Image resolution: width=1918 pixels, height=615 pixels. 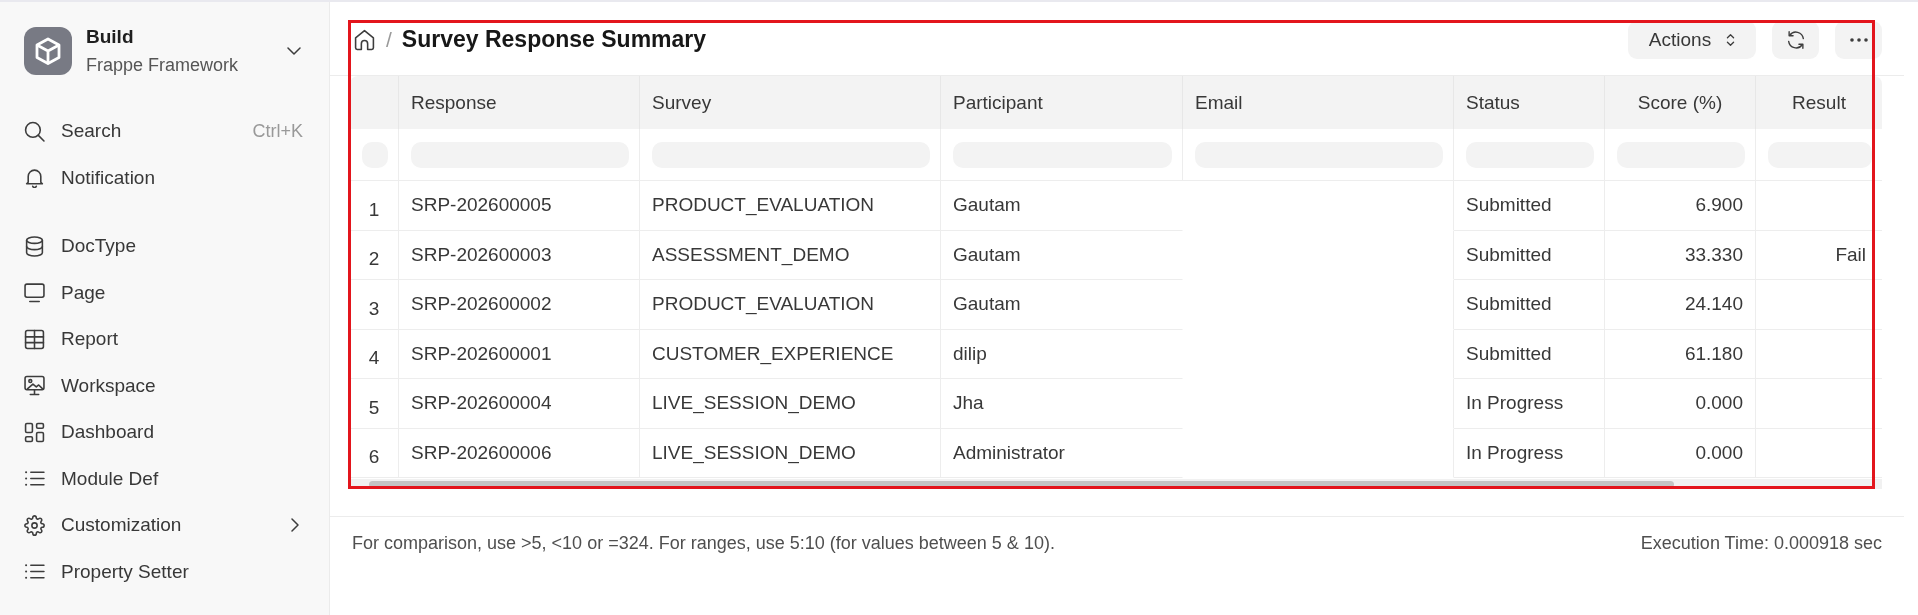 I want to click on app-menu-button, so click(x=294, y=51).